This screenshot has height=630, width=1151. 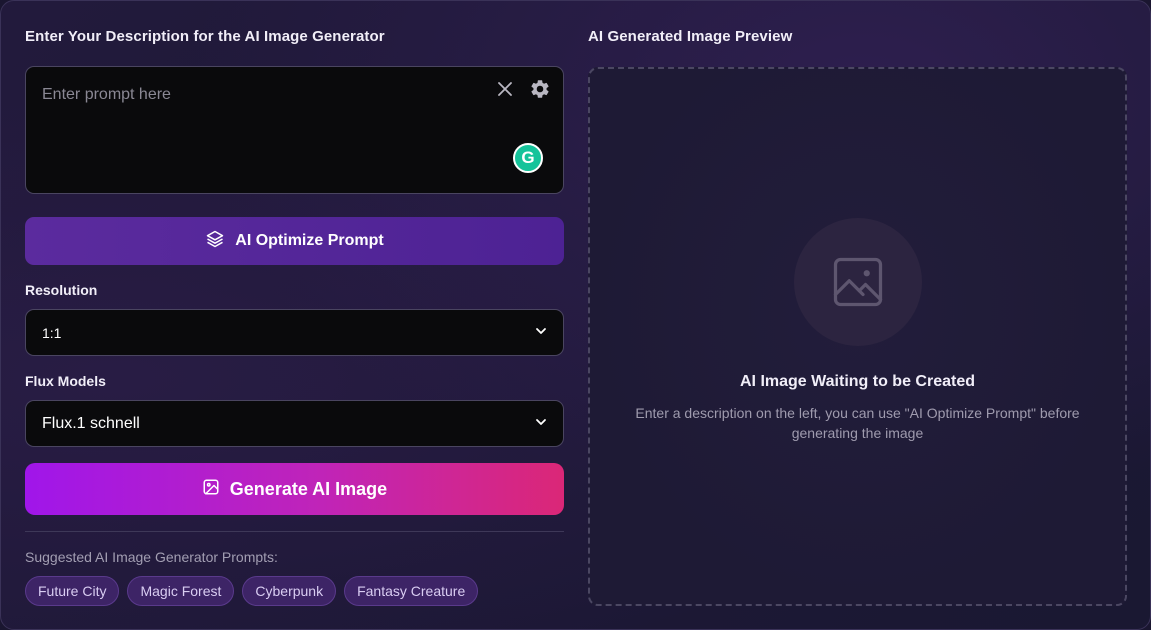 I want to click on layers-icon, so click(x=215, y=241).